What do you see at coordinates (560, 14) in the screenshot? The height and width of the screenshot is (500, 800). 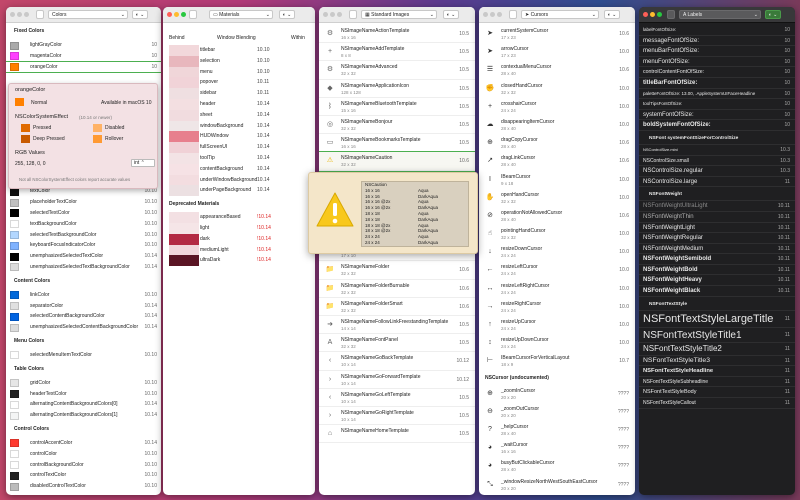 I see `cursors-popup: ➤ Cursors ⌄` at bounding box center [560, 14].